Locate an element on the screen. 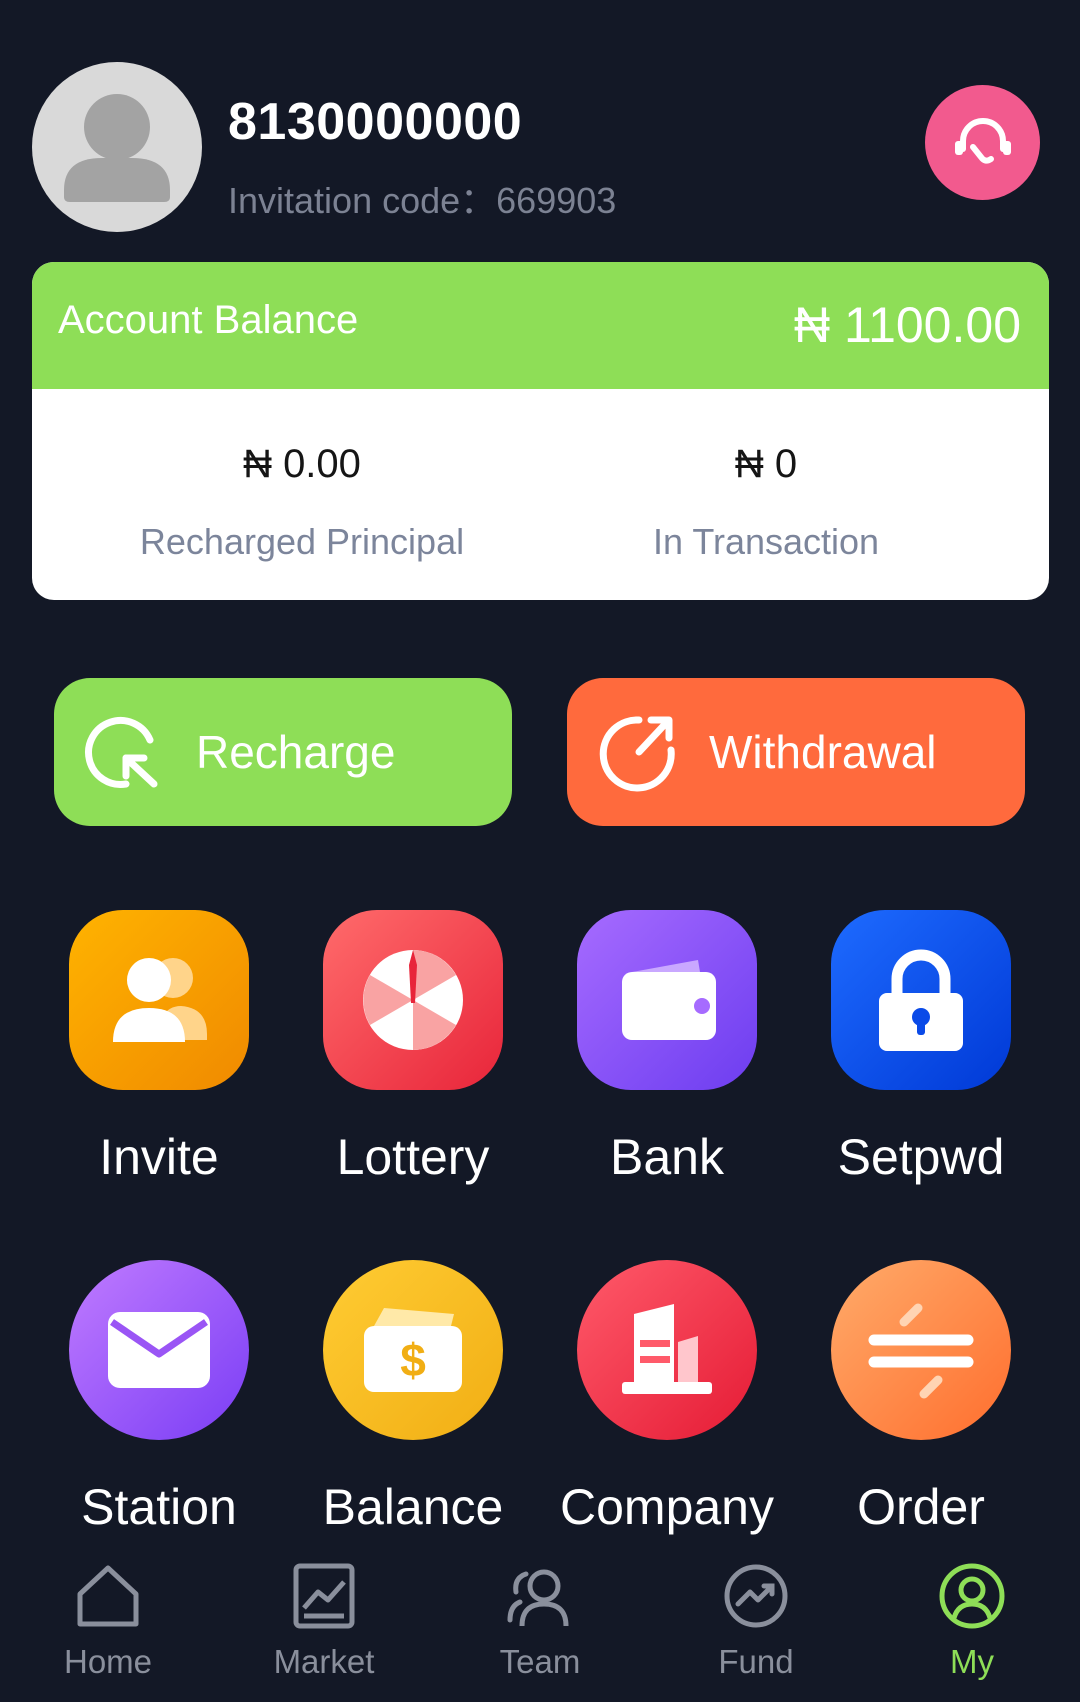 This screenshot has height=1702, width=1080. envelope-icon is located at coordinates (159, 1350).